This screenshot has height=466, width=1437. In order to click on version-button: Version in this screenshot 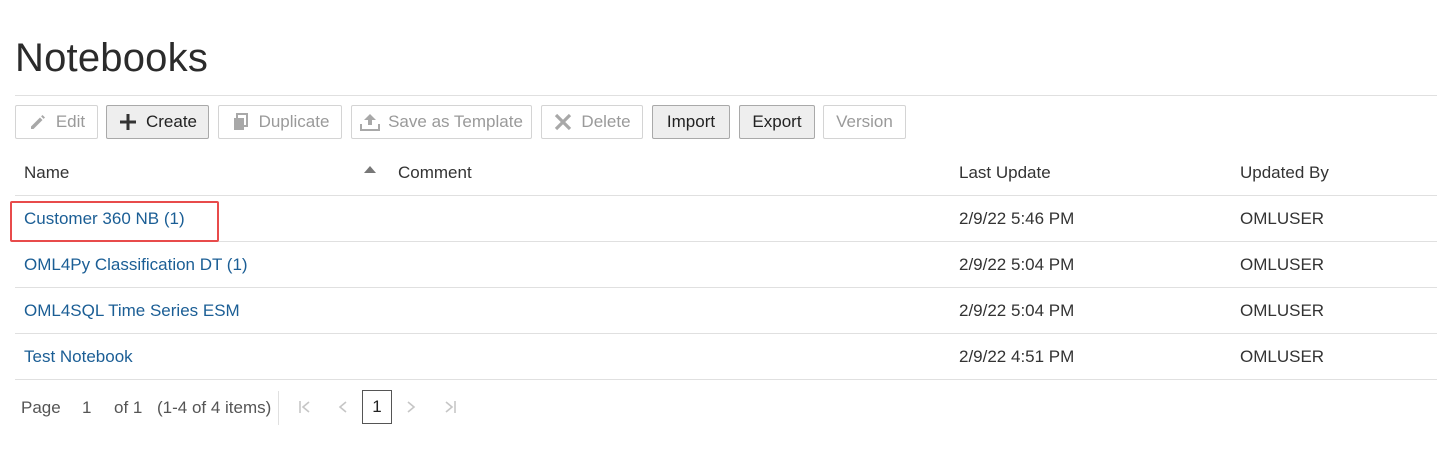, I will do `click(864, 122)`.